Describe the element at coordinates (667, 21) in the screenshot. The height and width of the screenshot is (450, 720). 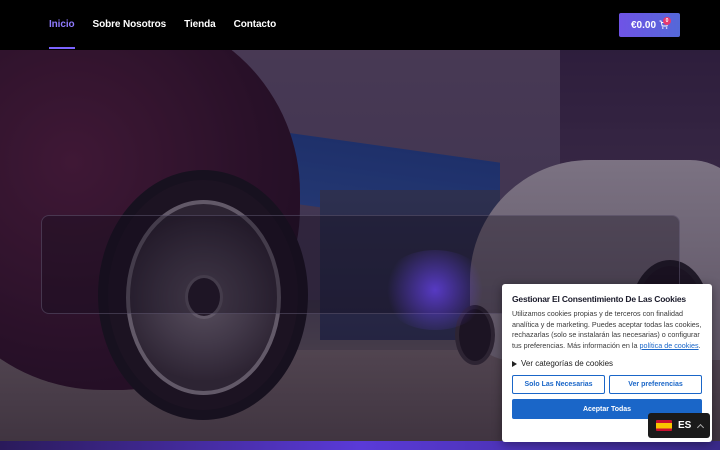
I see `cart-count-badge: 0` at that location.